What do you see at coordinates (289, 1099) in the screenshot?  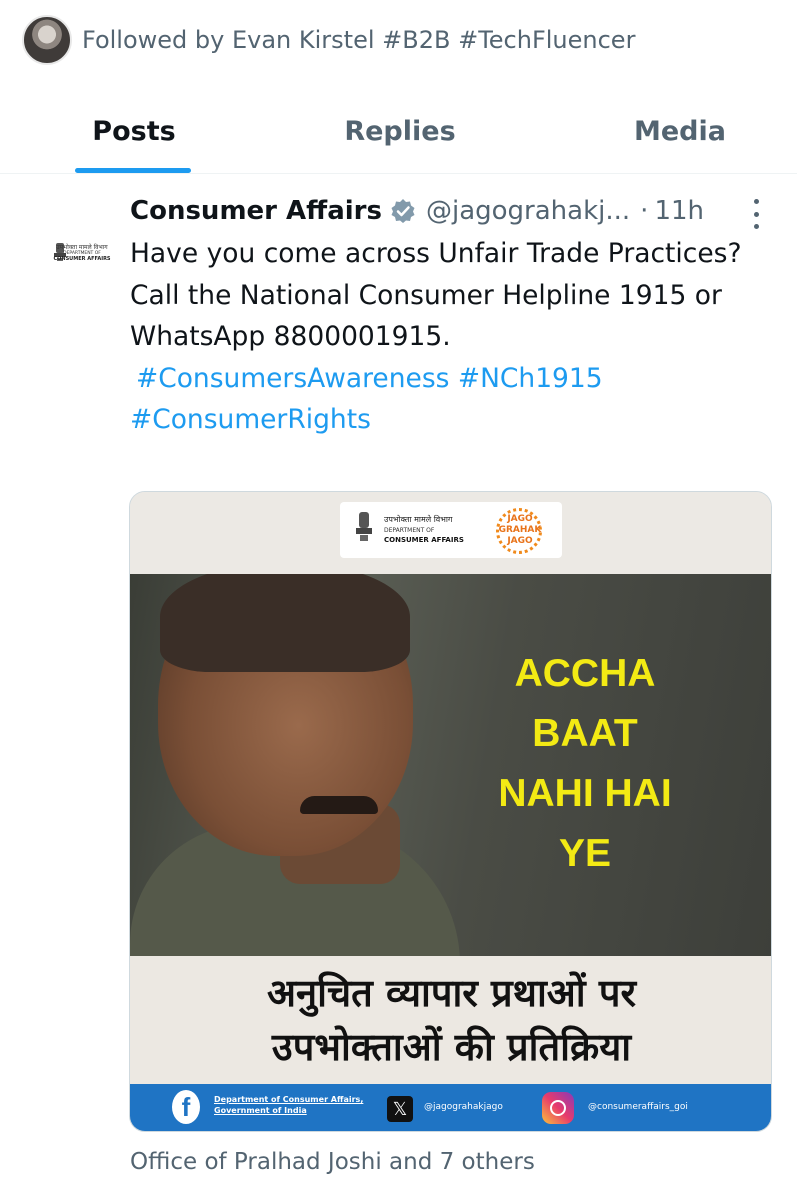 I see `facebook-line-1: Department of Consumer Affairs,` at bounding box center [289, 1099].